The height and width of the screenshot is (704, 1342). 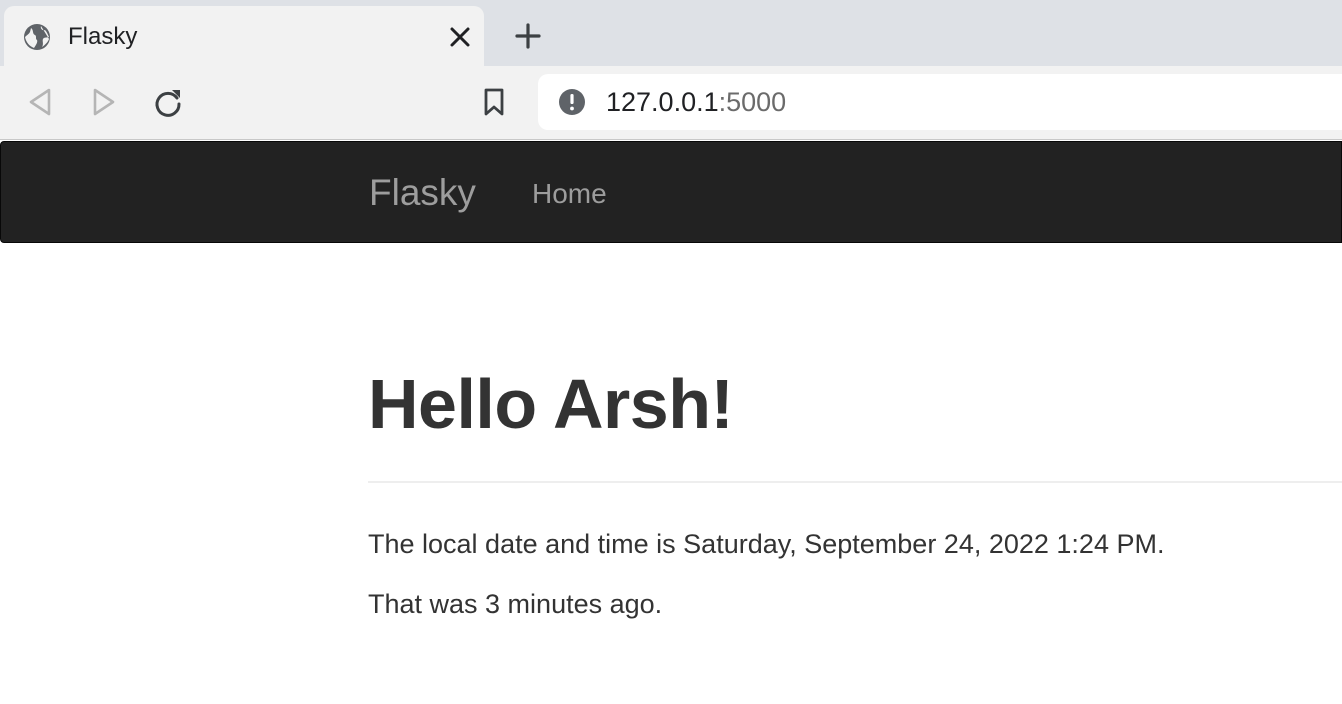 I want to click on page-header: Hello Arsh!, so click(x=855, y=422).